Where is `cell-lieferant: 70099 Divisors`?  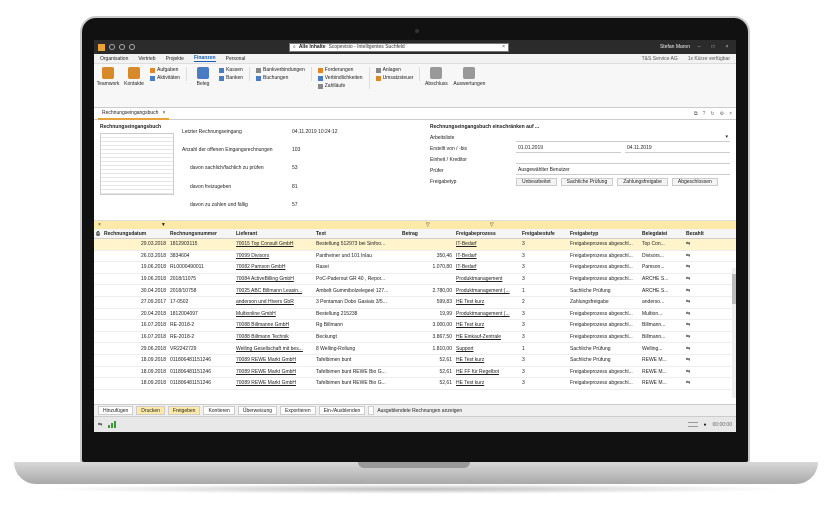
cell-lieferant: 70099 Divisors is located at coordinates (274, 256).